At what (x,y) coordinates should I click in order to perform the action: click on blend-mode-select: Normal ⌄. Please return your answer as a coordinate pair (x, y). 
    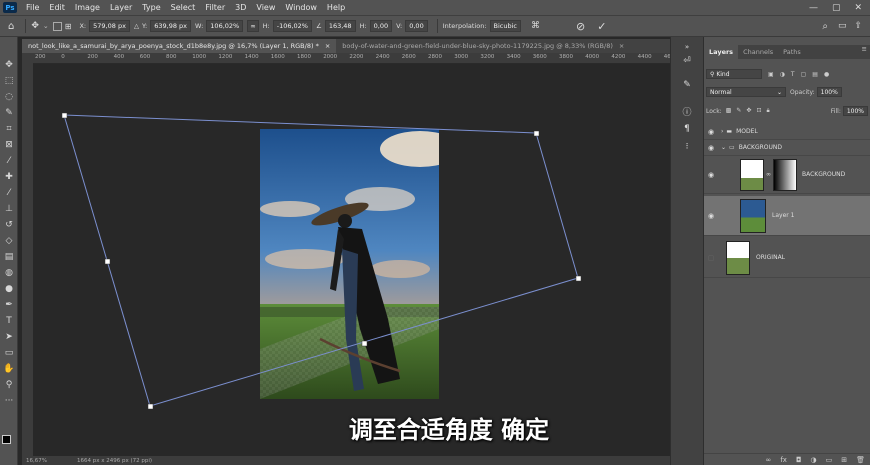
    Looking at the image, I should click on (746, 92).